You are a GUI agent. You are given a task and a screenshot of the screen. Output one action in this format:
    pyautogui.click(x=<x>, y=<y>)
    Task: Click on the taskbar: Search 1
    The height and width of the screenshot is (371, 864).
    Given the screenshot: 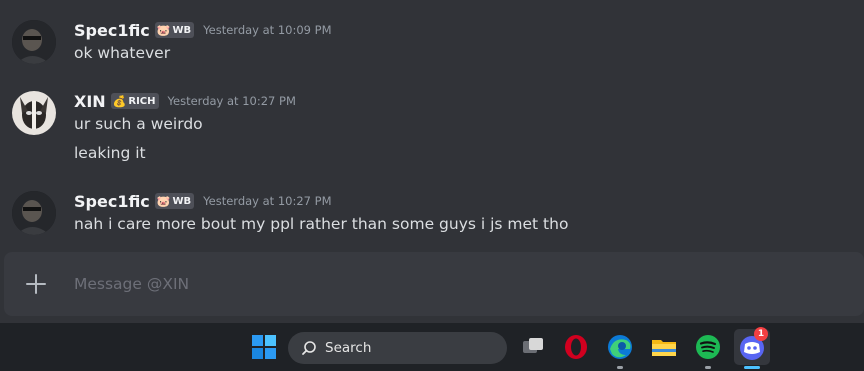 What is the action you would take?
    pyautogui.click(x=432, y=347)
    